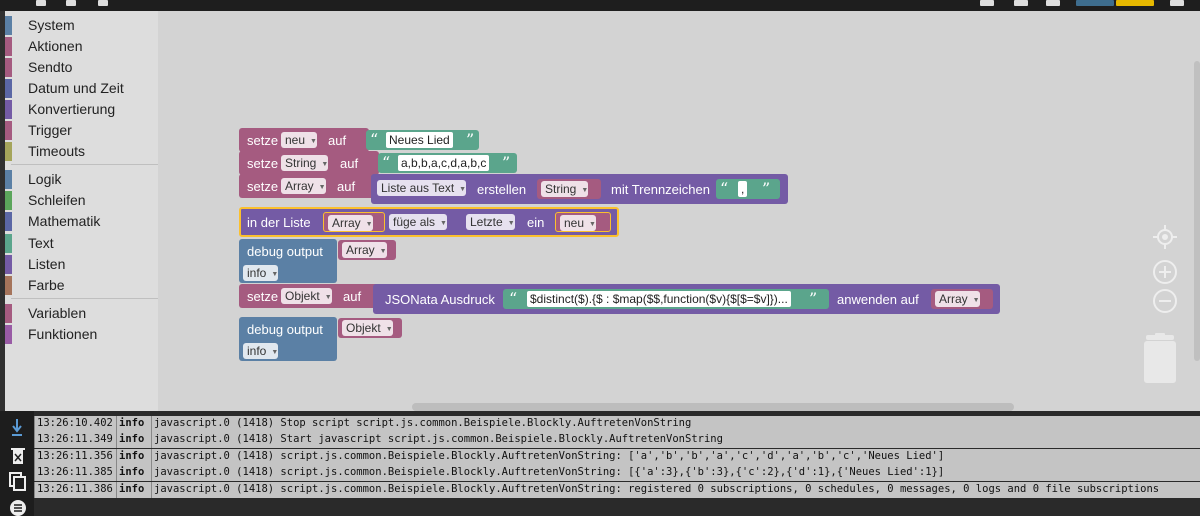 This screenshot has width=1200, height=516. Describe the element at coordinates (1160, 359) in the screenshot. I see `trash-icon` at that location.